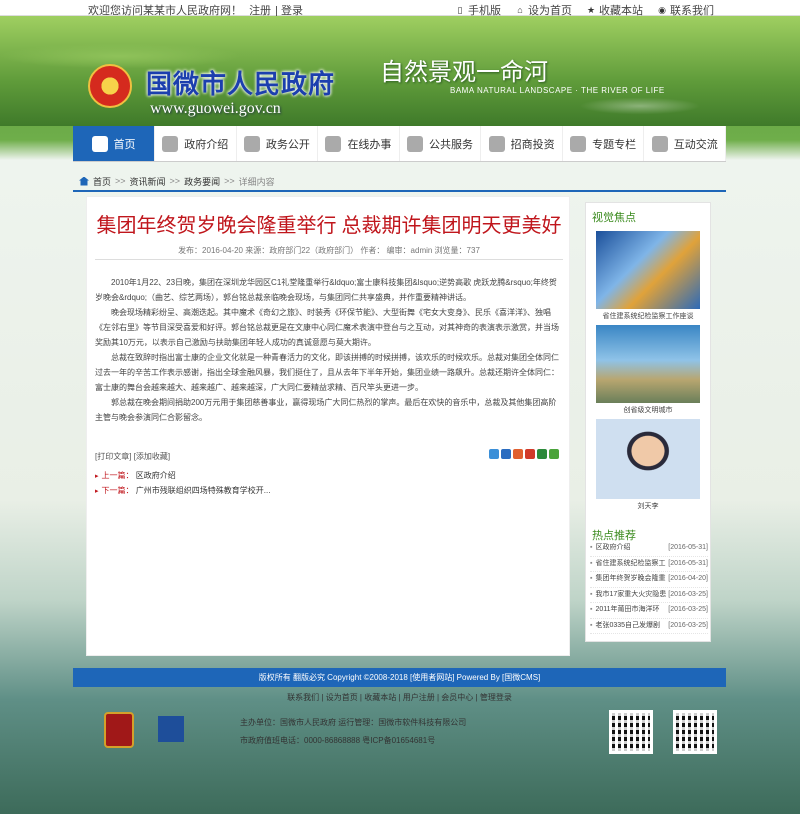 This screenshot has width=800, height=814. I want to click on nav-gov-affairs-label: 政务公开, so click(287, 144).